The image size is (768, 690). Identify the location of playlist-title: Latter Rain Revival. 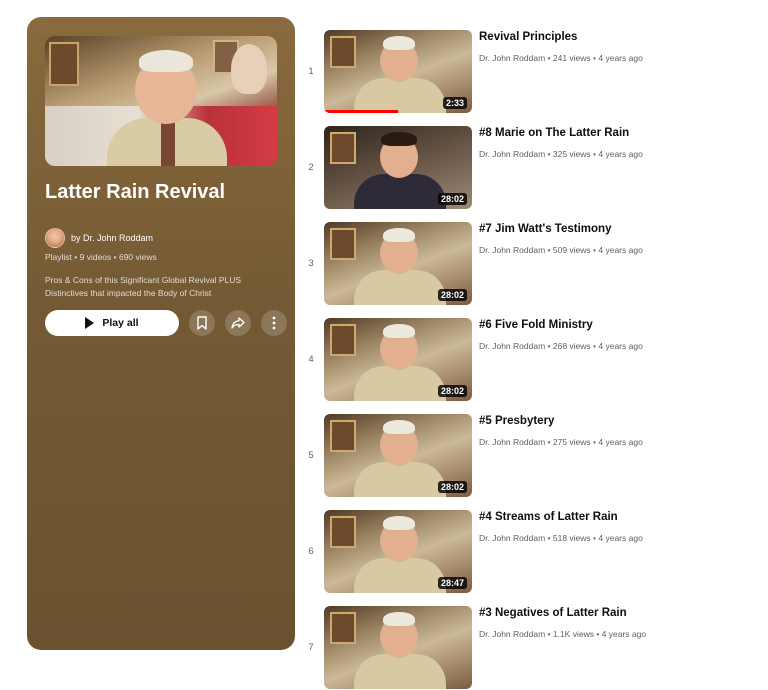
(135, 192).